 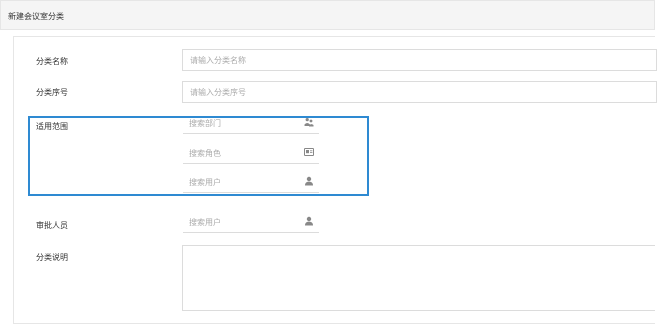 What do you see at coordinates (251, 153) in the screenshot?
I see `search-role-field: 搜索角色` at bounding box center [251, 153].